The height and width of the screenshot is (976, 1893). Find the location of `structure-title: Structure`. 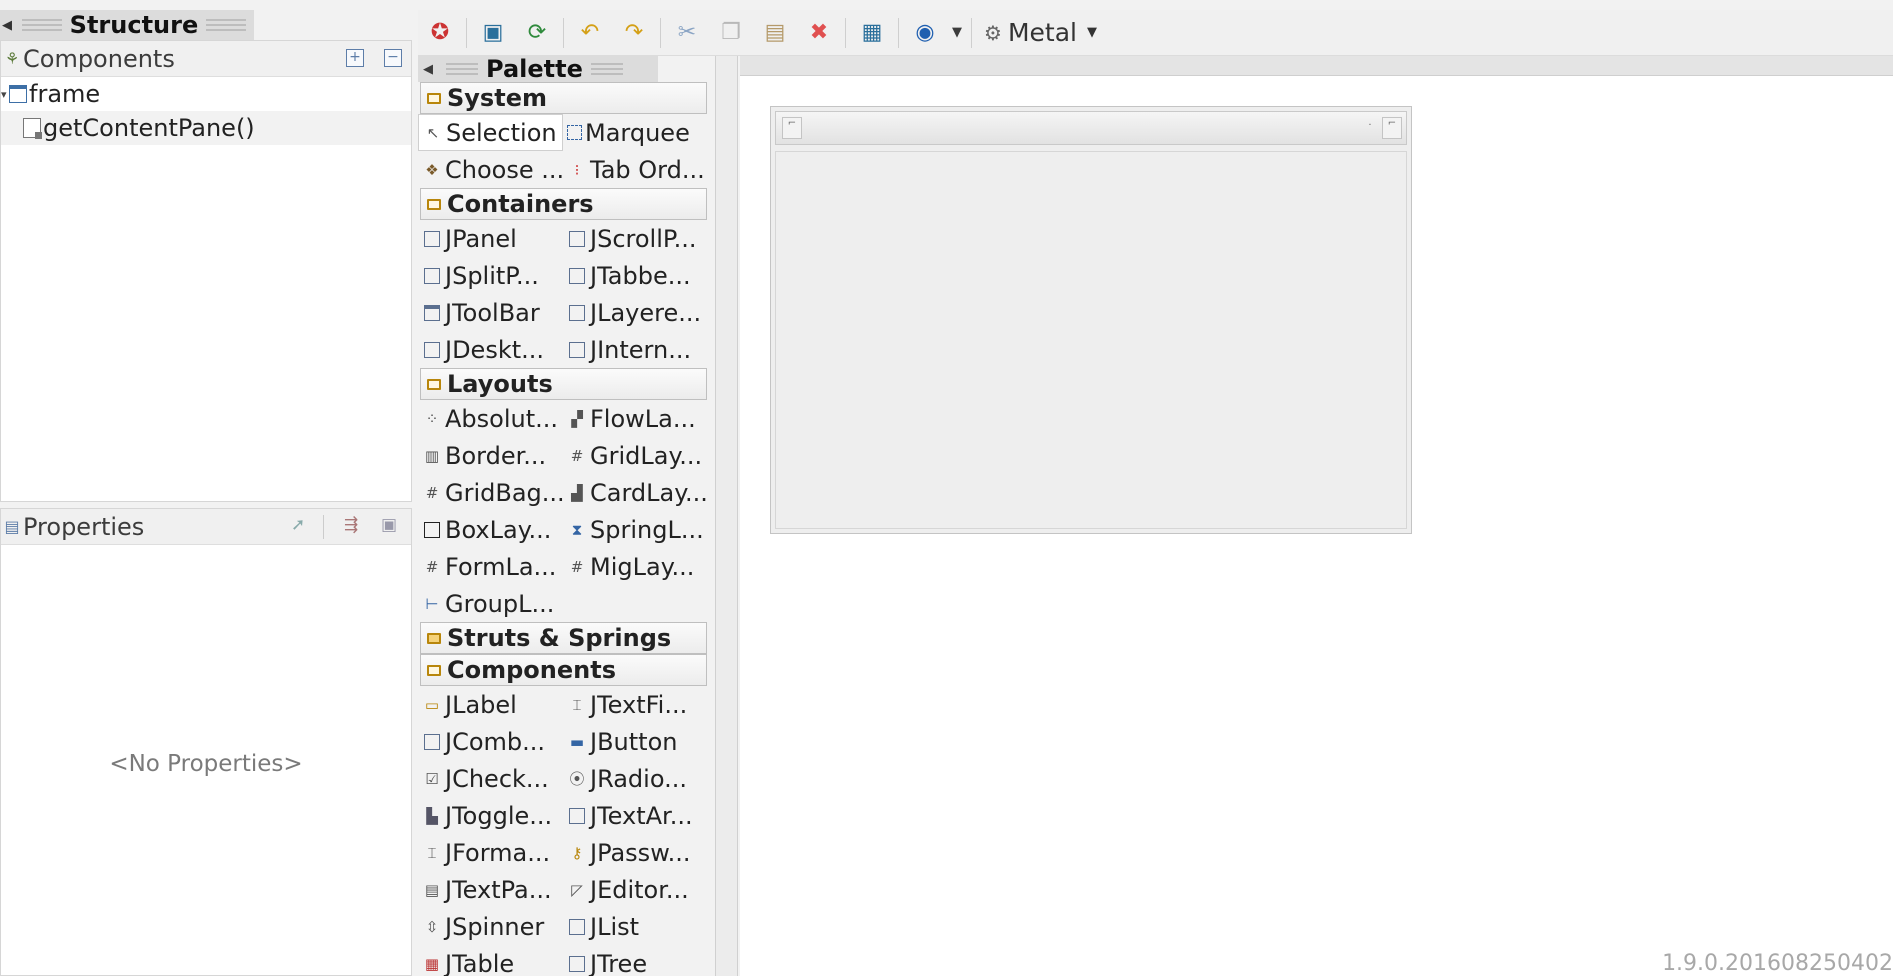

structure-title: Structure is located at coordinates (134, 25).